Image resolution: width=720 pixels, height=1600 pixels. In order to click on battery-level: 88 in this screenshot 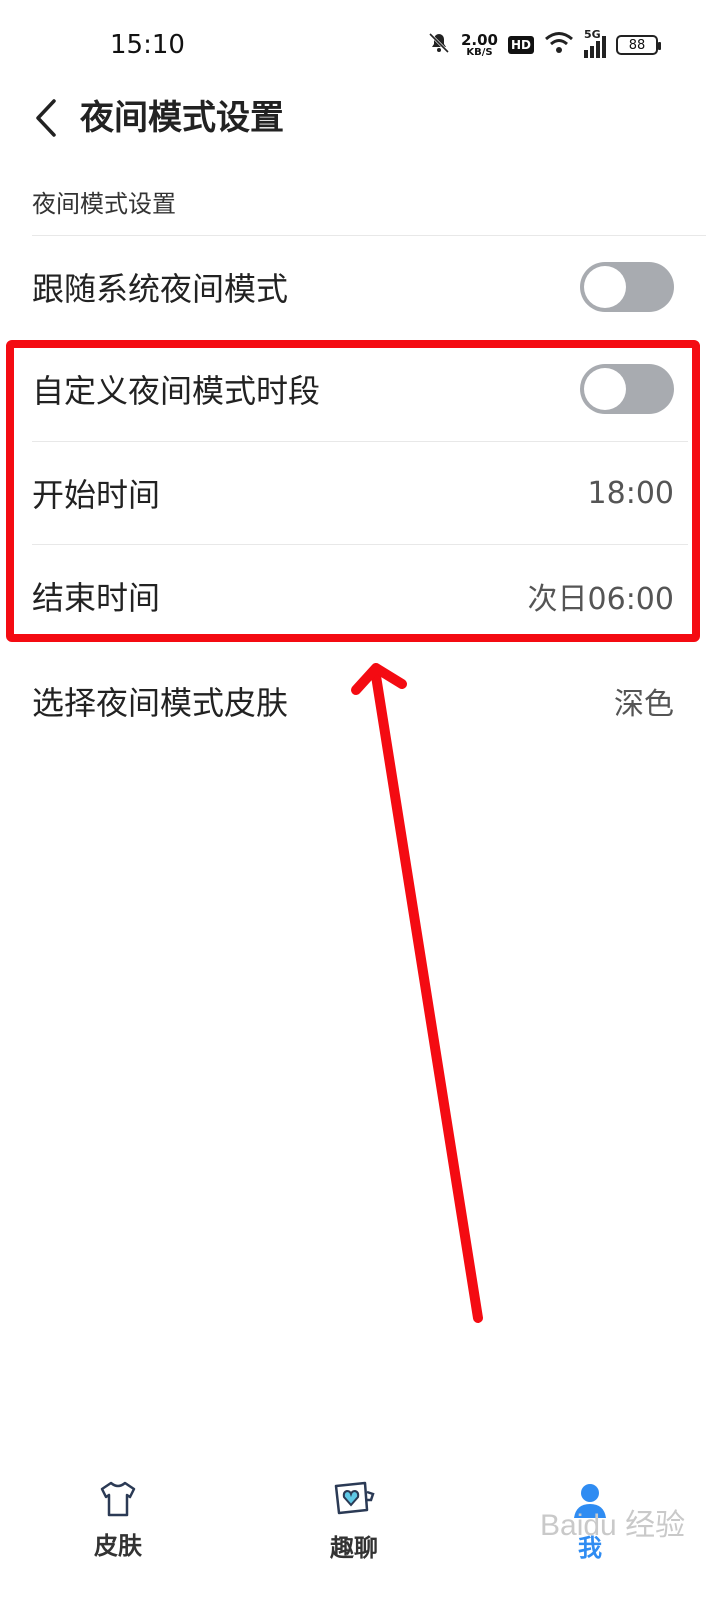, I will do `click(637, 45)`.